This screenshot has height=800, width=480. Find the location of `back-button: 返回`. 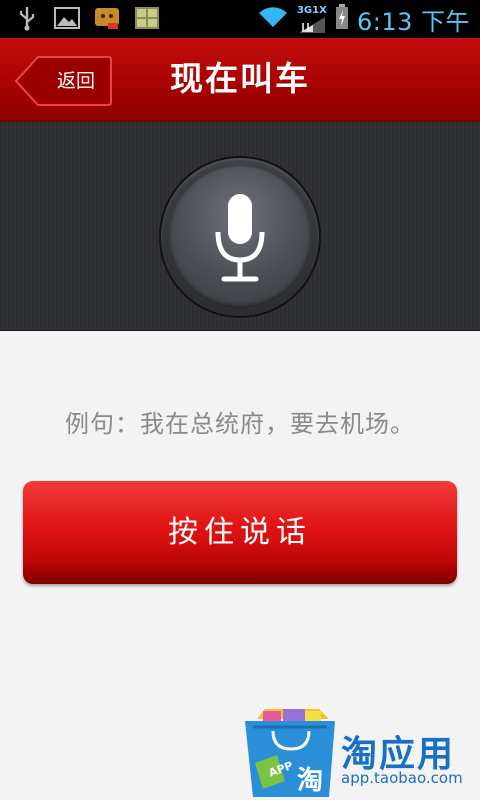

back-button: 返回 is located at coordinates (63, 81).